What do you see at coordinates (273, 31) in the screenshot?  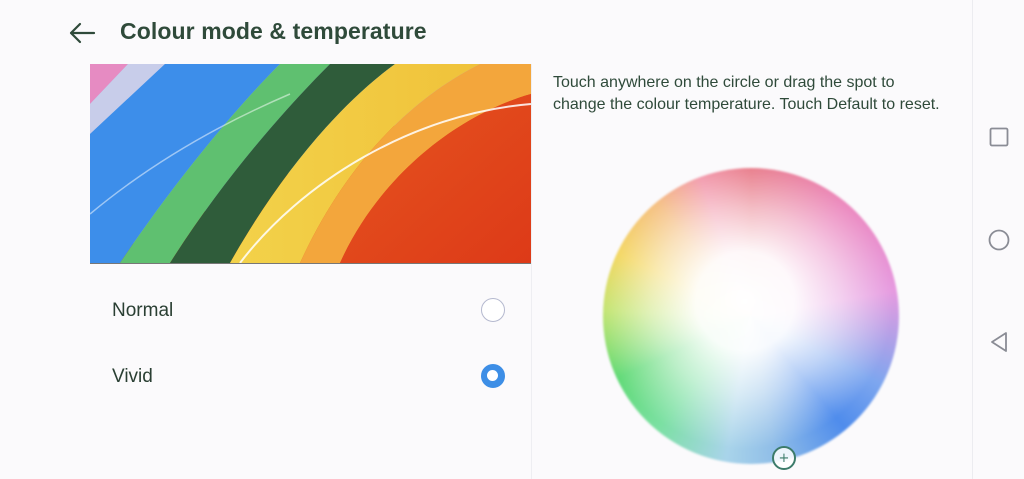 I see `page-title: Colour mode & temperature` at bounding box center [273, 31].